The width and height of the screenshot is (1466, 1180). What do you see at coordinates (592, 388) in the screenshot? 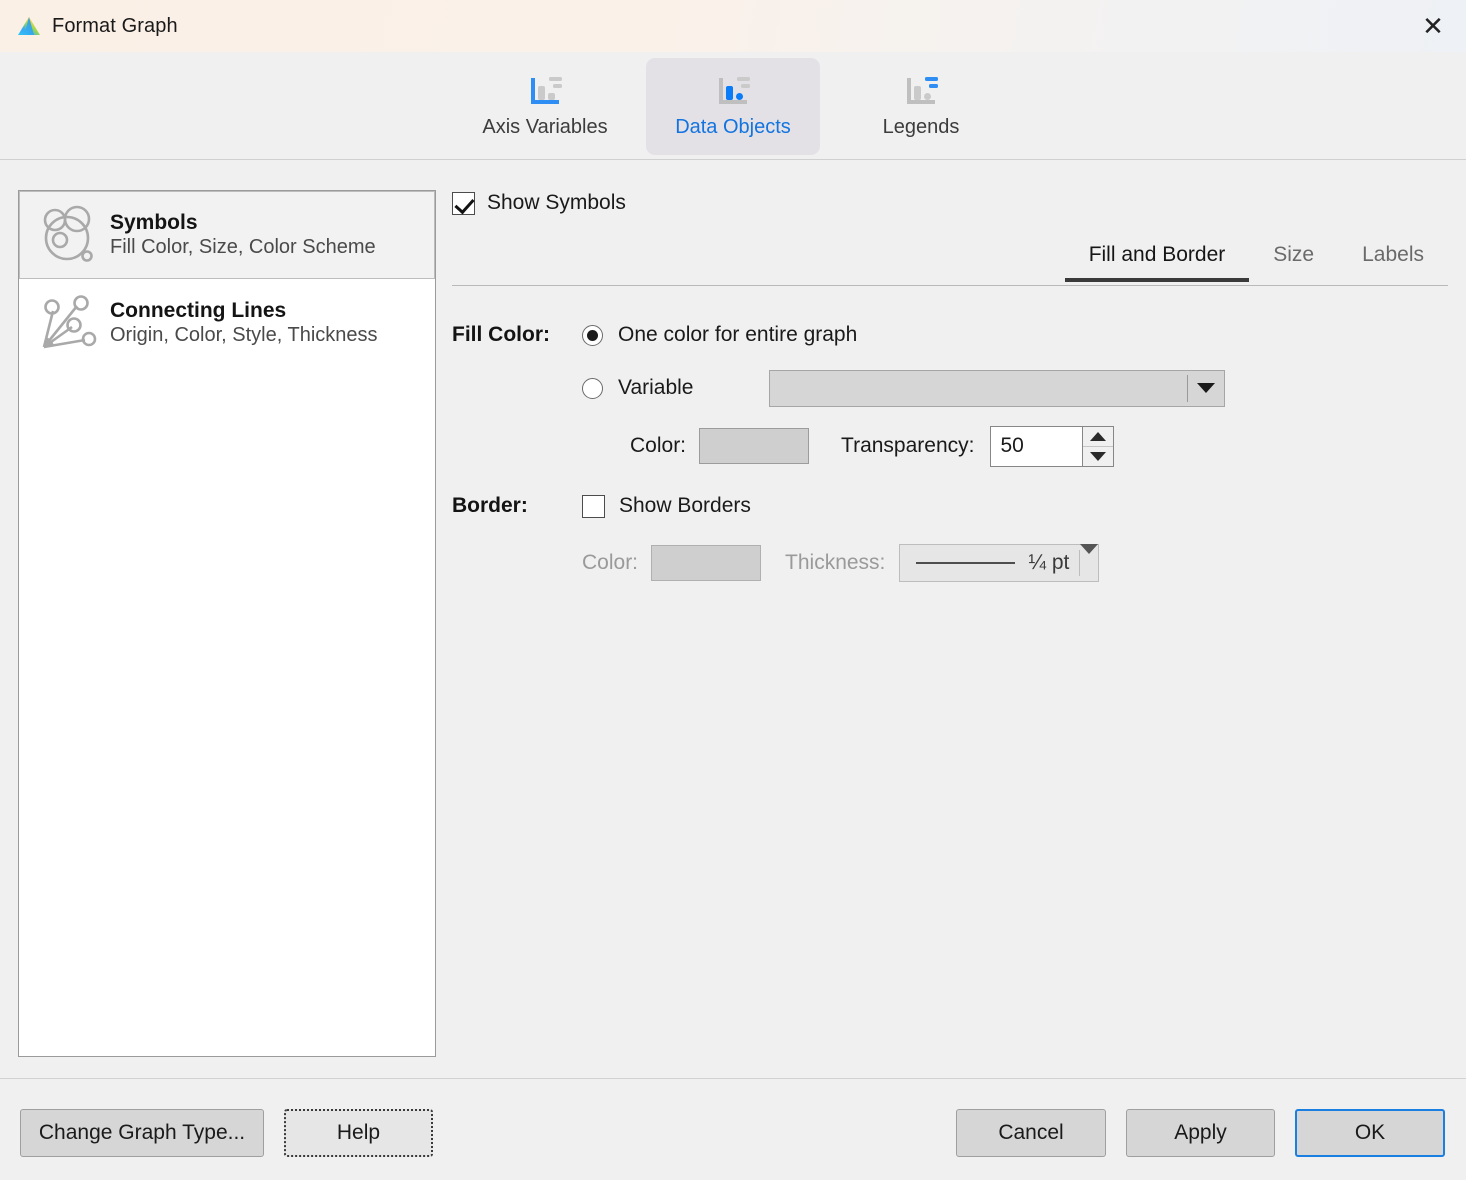
I see `radio-variable` at bounding box center [592, 388].